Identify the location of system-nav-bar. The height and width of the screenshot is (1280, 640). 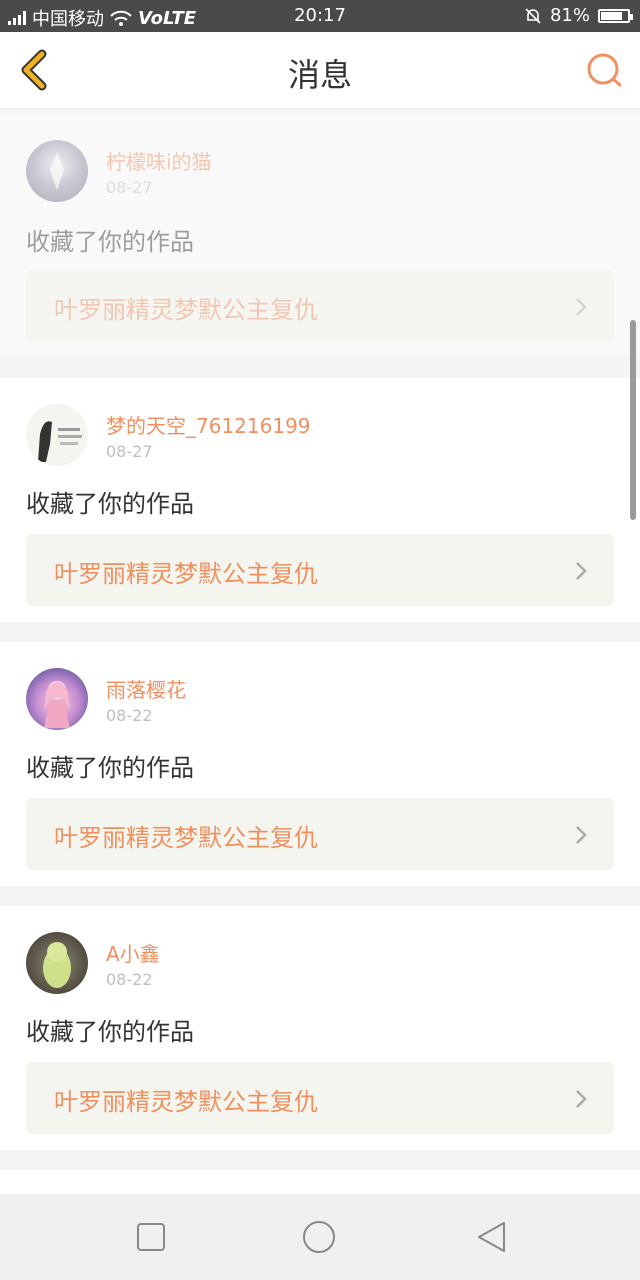
(320, 1237).